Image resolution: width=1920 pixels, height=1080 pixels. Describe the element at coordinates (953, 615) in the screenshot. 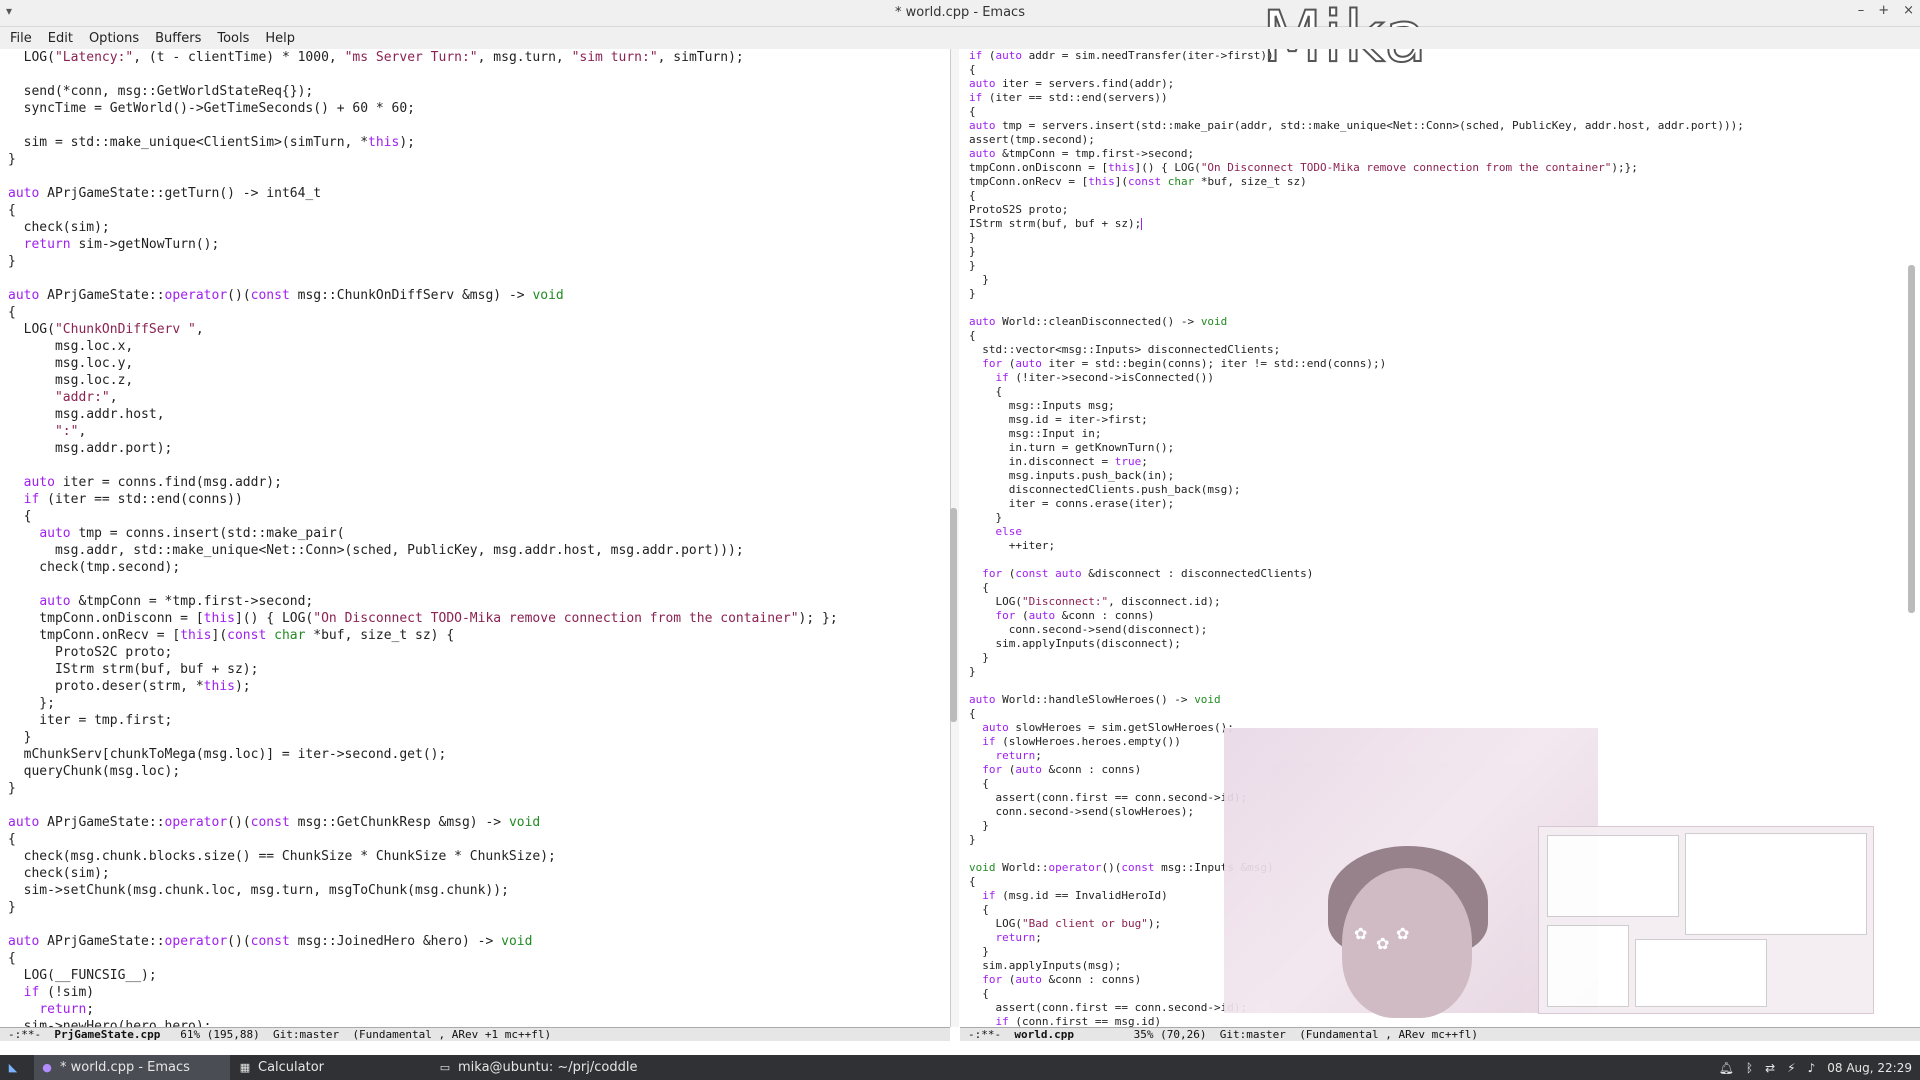

I see `left-scrollbar` at that location.